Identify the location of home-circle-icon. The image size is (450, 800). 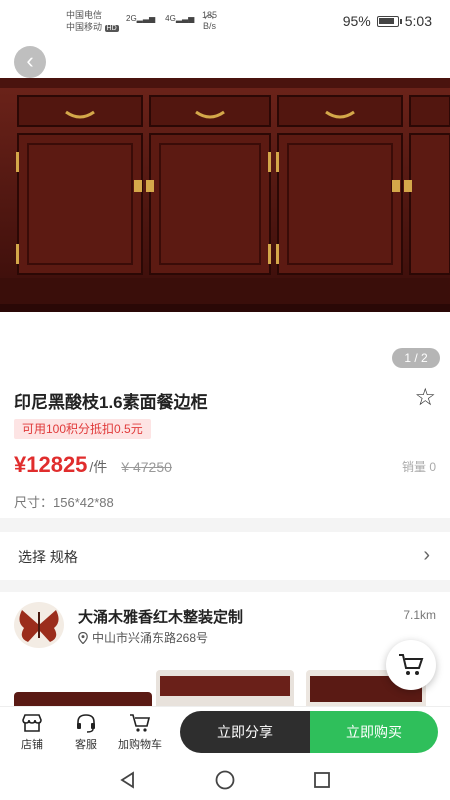
(225, 780).